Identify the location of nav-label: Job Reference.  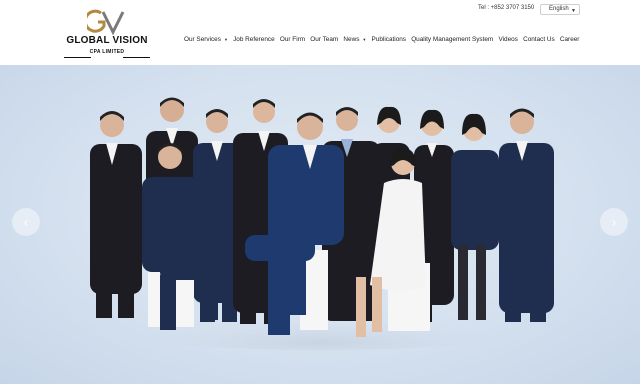
(254, 39).